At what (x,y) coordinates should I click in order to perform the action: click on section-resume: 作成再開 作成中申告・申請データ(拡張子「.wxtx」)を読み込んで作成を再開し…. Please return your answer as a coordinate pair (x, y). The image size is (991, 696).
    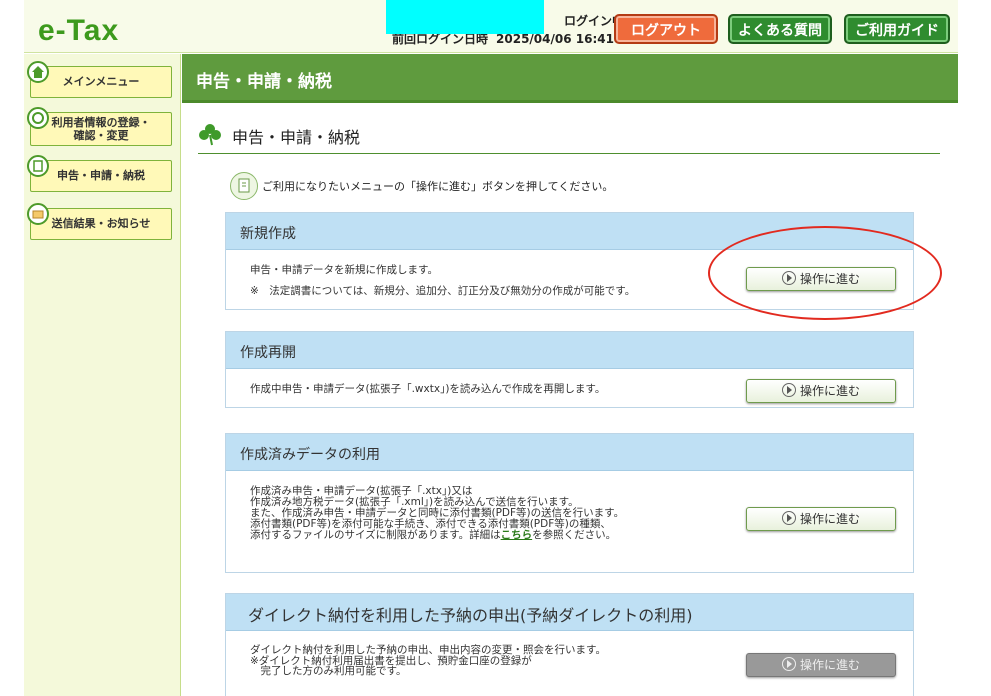
    Looking at the image, I should click on (569, 369).